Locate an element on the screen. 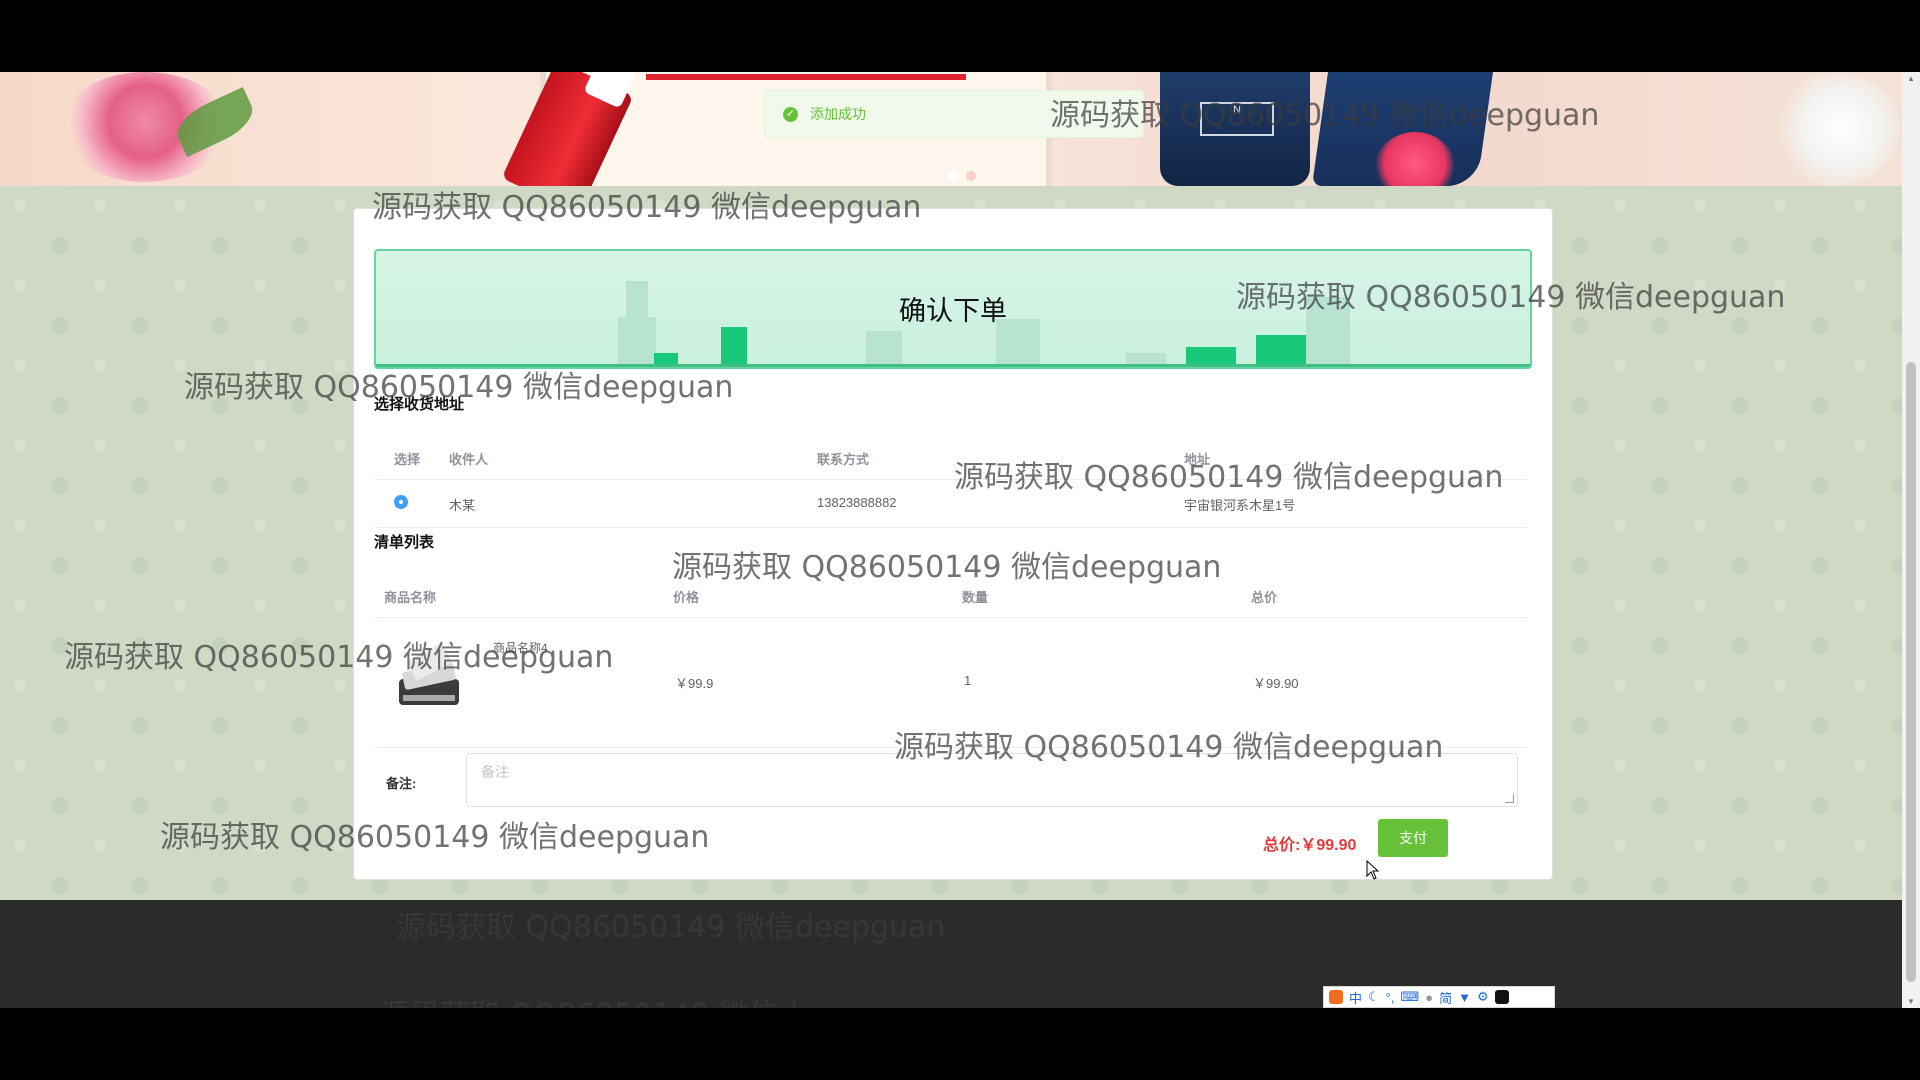  scroll-down-icon: ▼ is located at coordinates (1911, 1001).